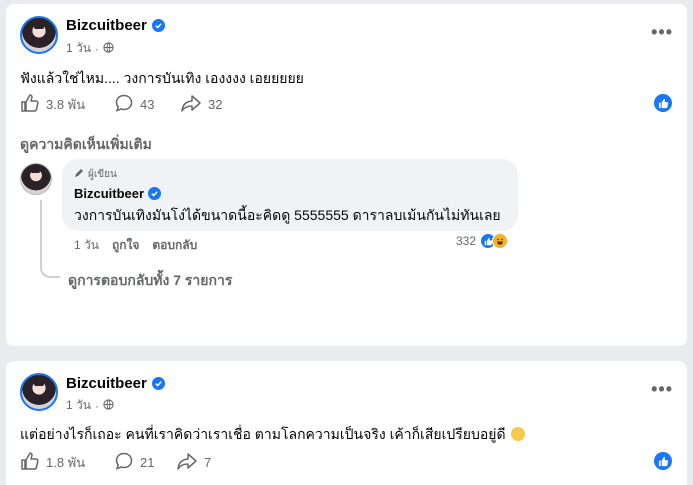 This screenshot has width=693, height=485. What do you see at coordinates (215, 104) in the screenshot?
I see `share-count: 32` at bounding box center [215, 104].